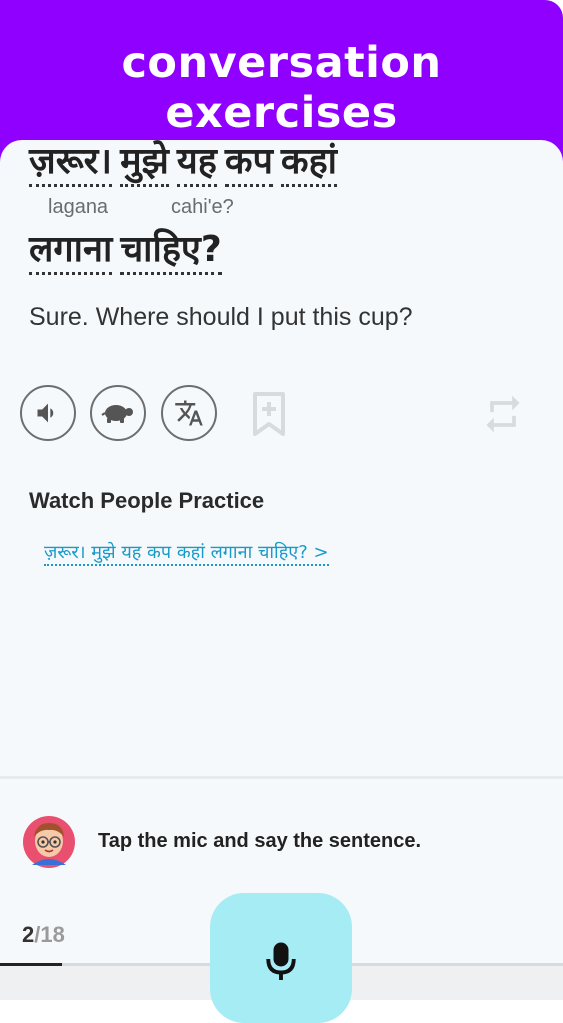 This screenshot has height=1023, width=563. I want to click on repeat-button, so click(503, 414).